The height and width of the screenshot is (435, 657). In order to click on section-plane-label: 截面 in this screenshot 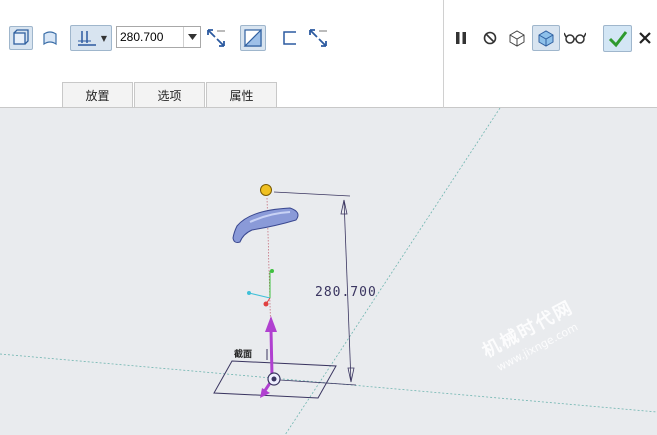, I will do `click(243, 355)`.